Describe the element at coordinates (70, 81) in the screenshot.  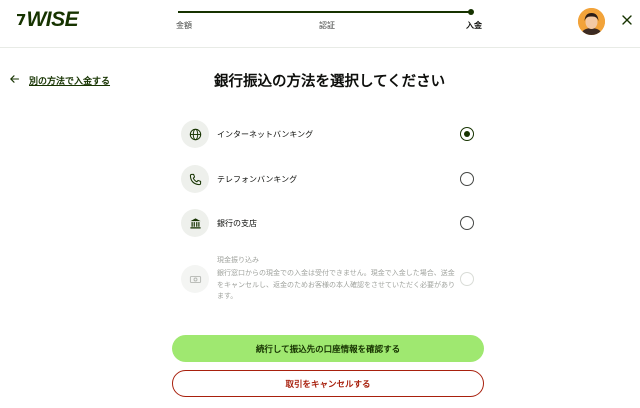
I see `back-link-label: 別の方法で入金する` at that location.